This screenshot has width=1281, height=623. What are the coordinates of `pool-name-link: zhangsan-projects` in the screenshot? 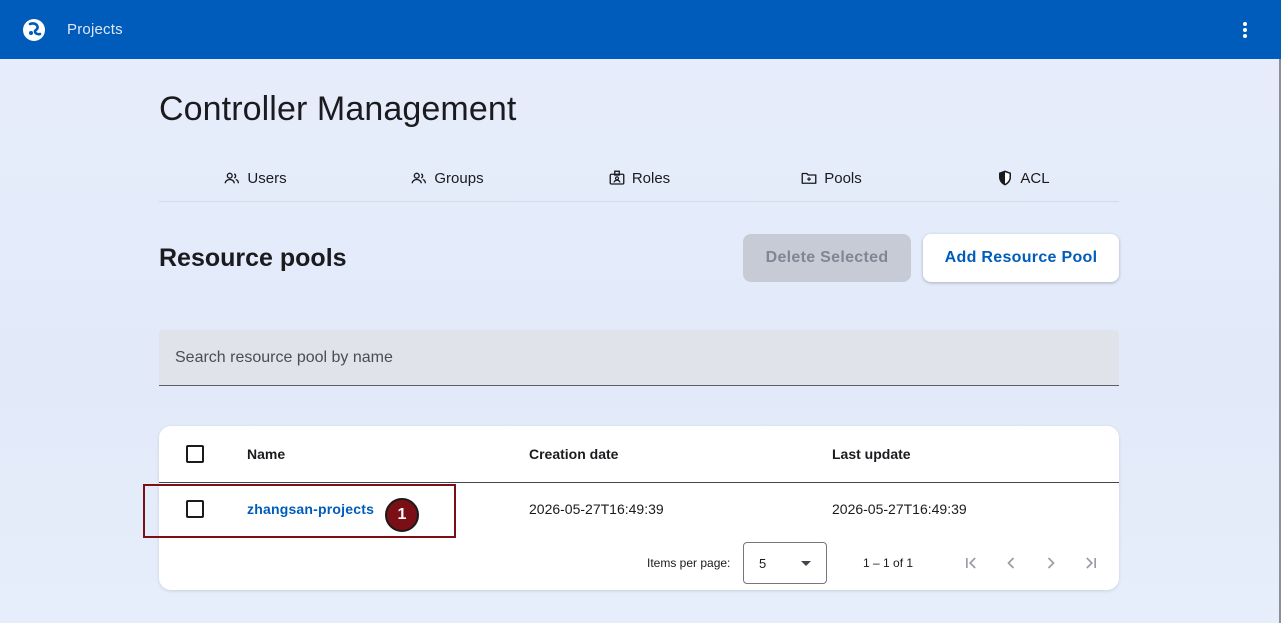 It's located at (310, 509).